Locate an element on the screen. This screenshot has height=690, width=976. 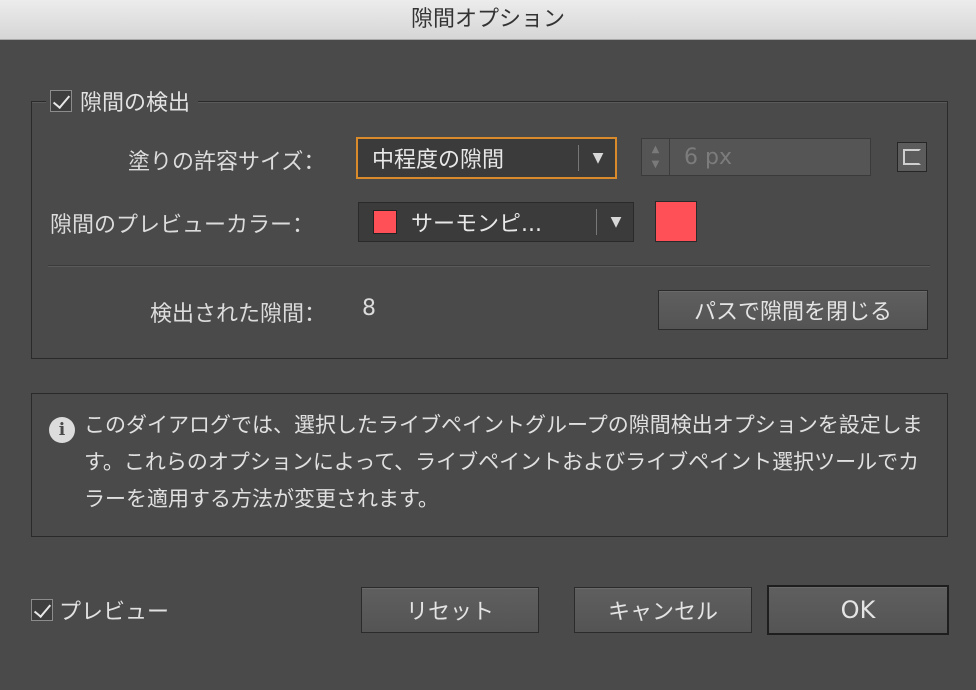
info-icon: i is located at coordinates (62, 430).